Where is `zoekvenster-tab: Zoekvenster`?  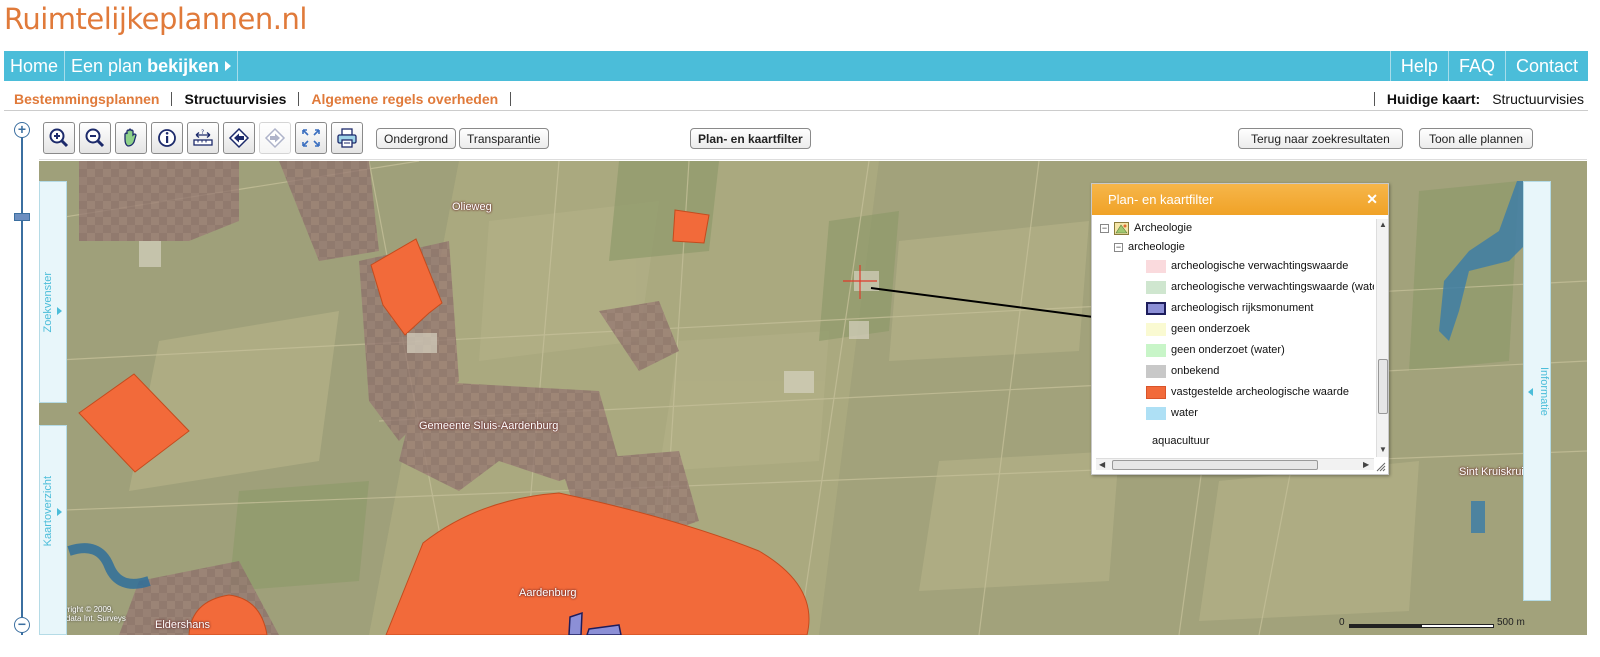
zoekvenster-tab: Zoekvenster is located at coordinates (53, 292).